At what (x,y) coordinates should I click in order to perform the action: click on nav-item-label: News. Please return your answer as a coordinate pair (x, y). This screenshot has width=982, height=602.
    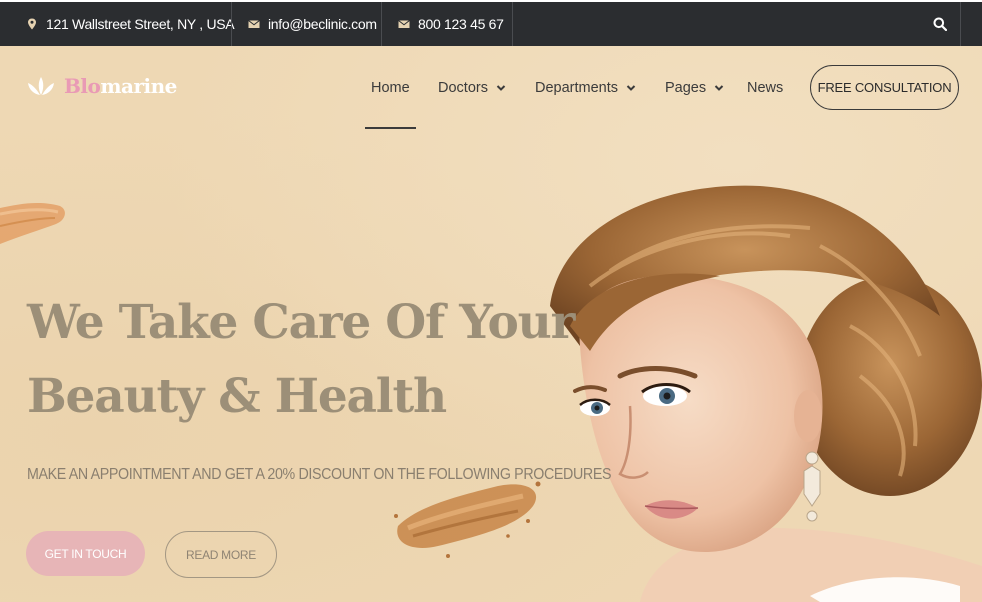
    Looking at the image, I should click on (765, 88).